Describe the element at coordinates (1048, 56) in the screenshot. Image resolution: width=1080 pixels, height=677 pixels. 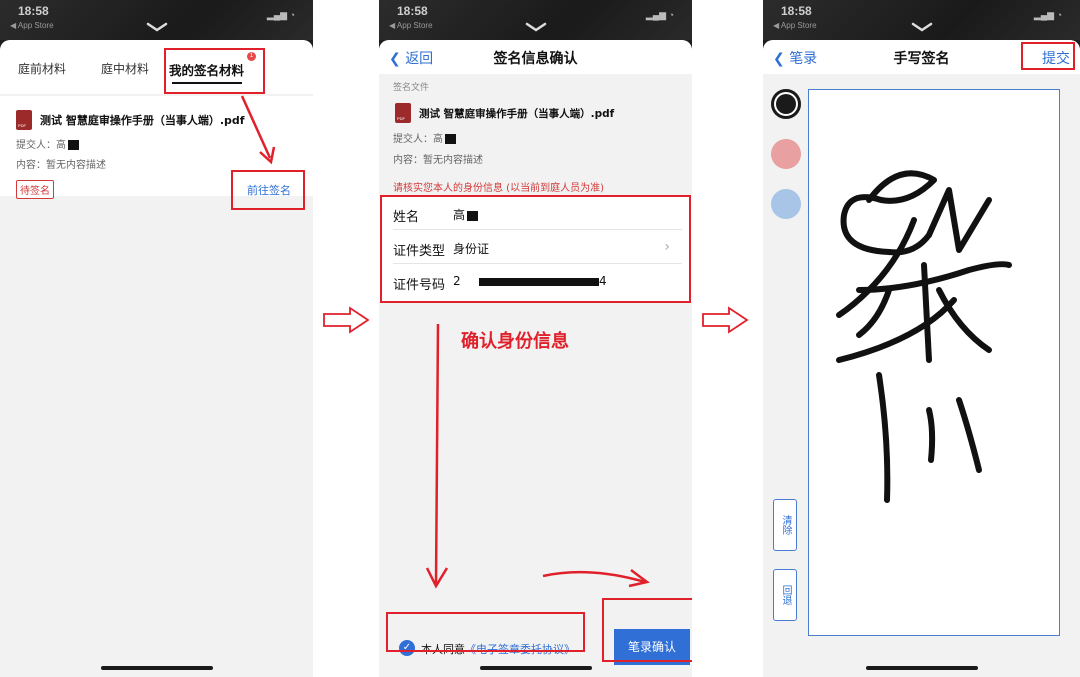
I see `highlight-submit-box` at that location.